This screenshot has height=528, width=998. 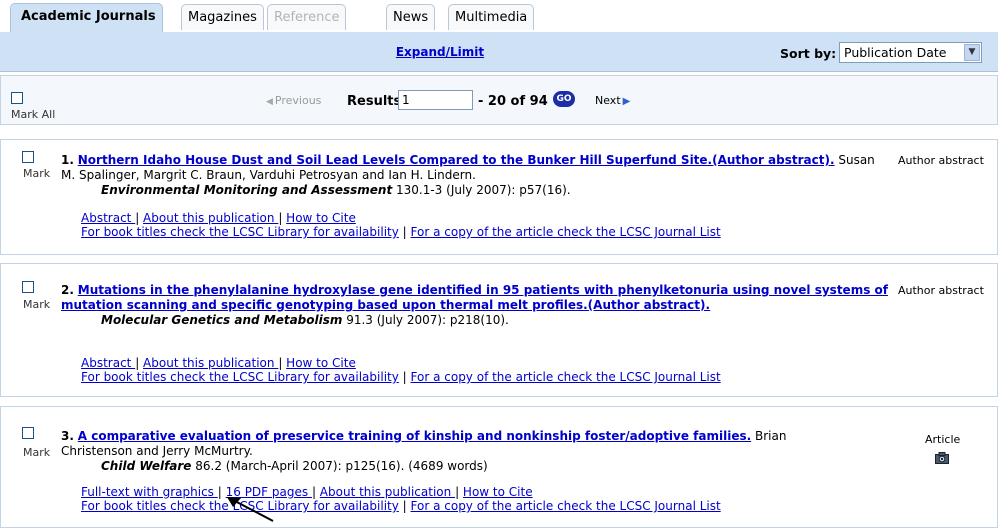 What do you see at coordinates (222, 320) in the screenshot?
I see `record-journal-name: Molecular Genetics and Metabolism` at bounding box center [222, 320].